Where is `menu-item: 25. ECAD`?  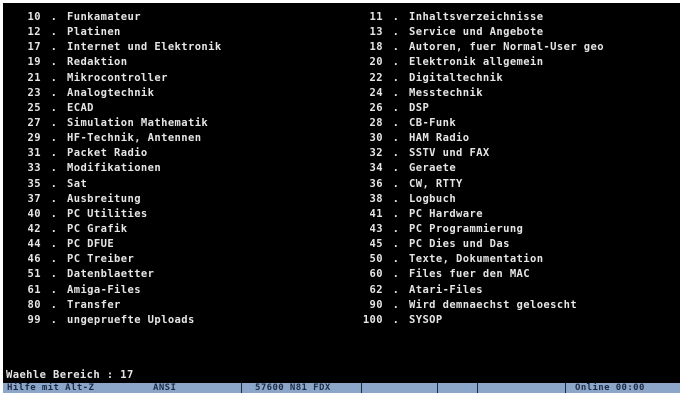
menu-item: 25. ECAD is located at coordinates (176, 108).